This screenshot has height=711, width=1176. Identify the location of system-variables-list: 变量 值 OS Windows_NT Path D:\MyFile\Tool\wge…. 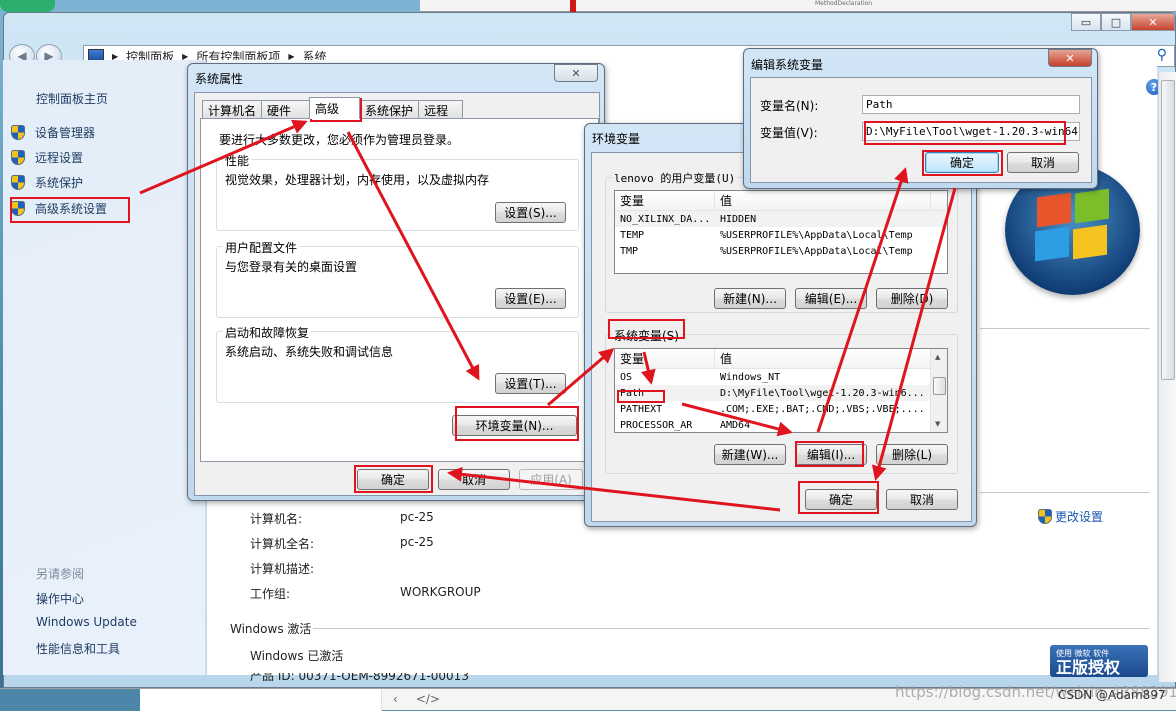
(781, 390).